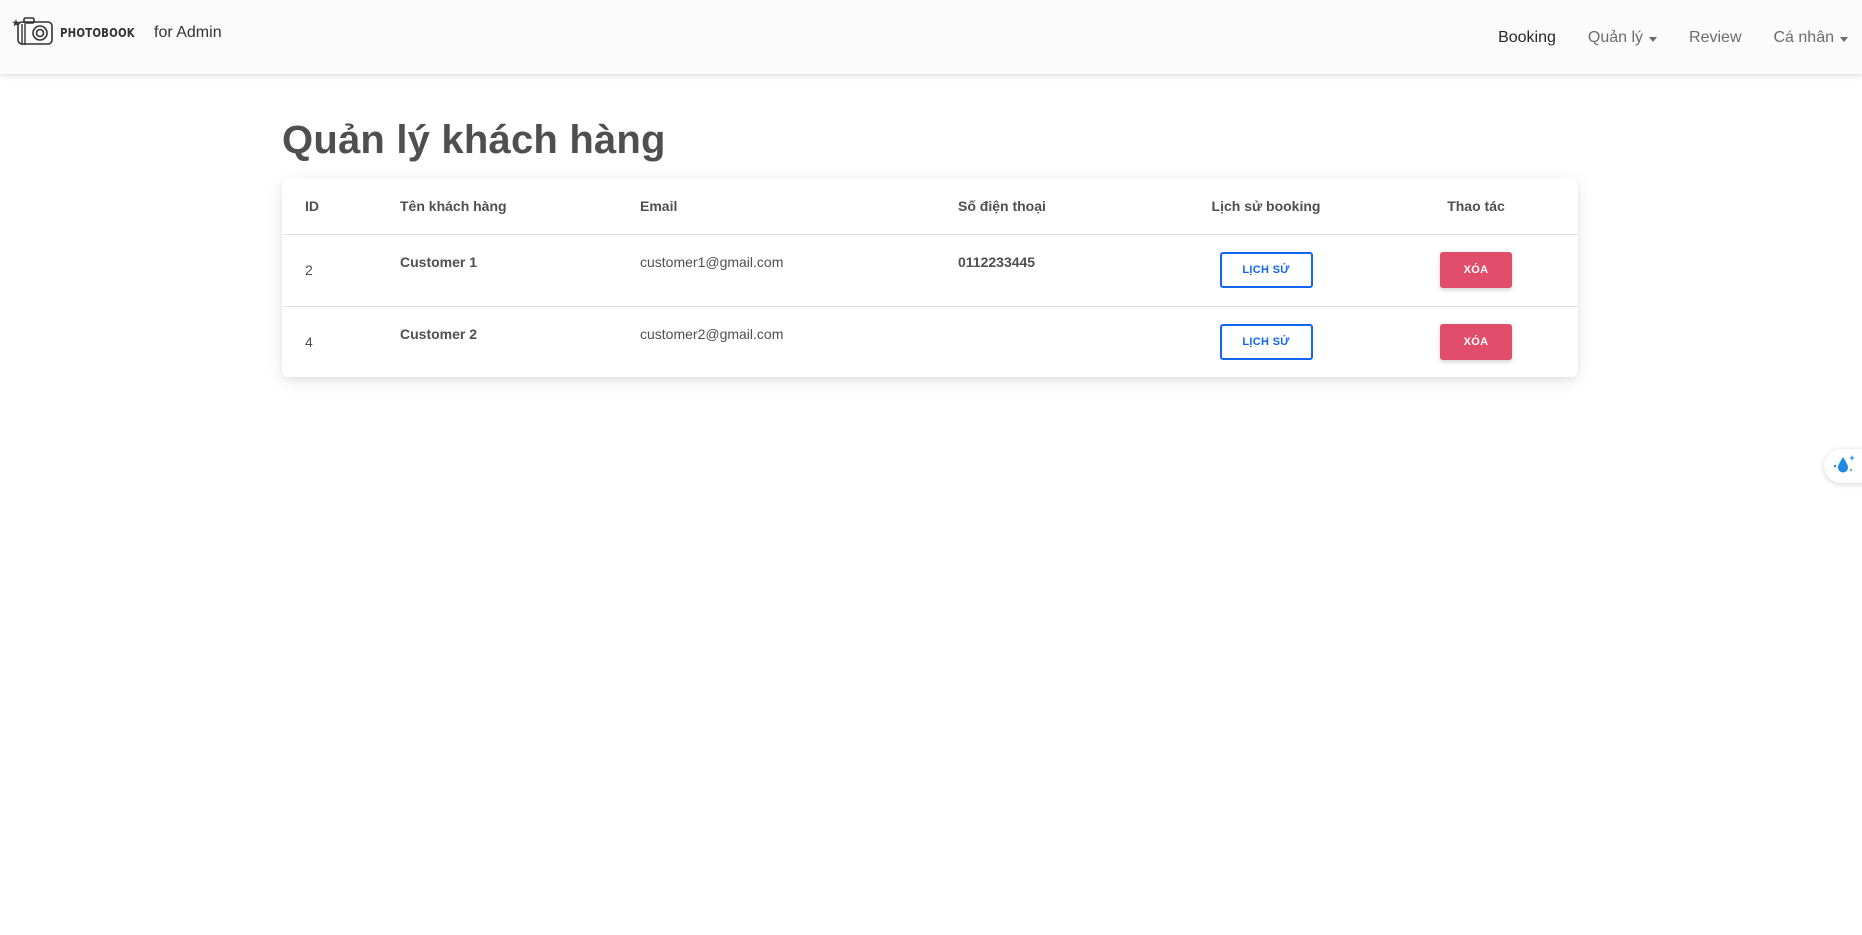 This screenshot has width=1862, height=935. I want to click on customer-phone: 0112233445, so click(997, 262).